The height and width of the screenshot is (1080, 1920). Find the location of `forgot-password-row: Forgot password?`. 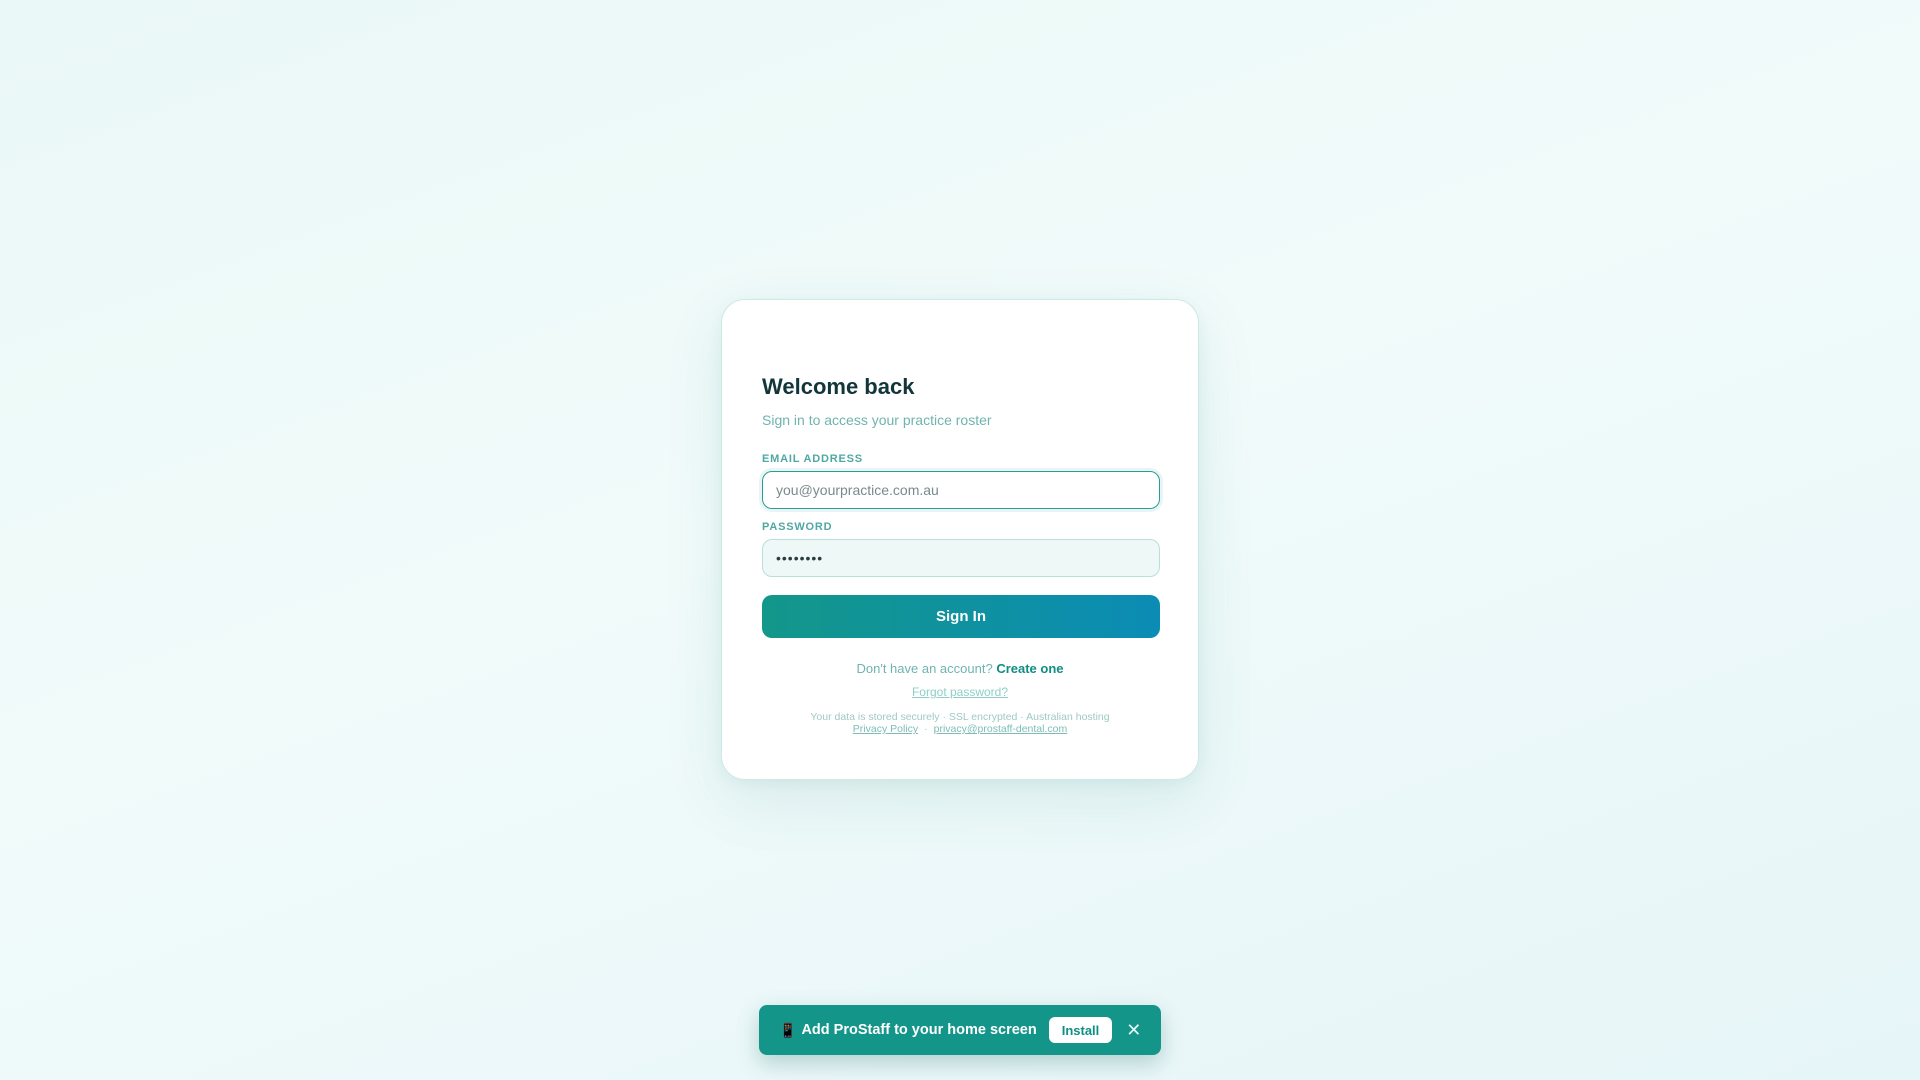

forgot-password-row: Forgot password? is located at coordinates (960, 692).